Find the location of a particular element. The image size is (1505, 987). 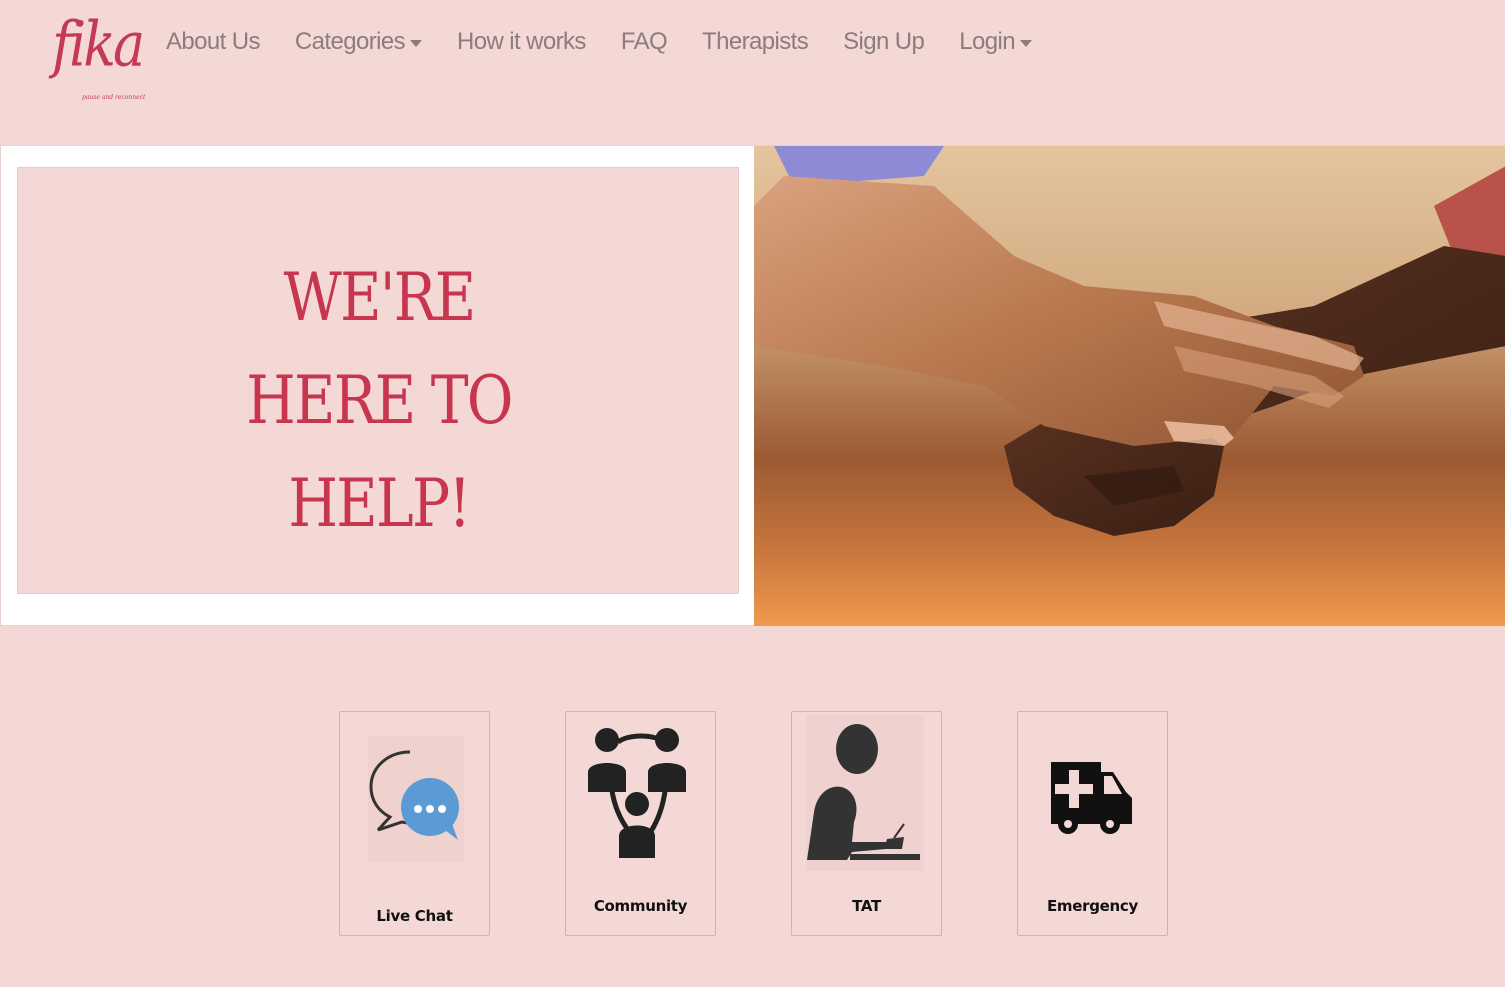

person-writing-icon is located at coordinates (865, 793).